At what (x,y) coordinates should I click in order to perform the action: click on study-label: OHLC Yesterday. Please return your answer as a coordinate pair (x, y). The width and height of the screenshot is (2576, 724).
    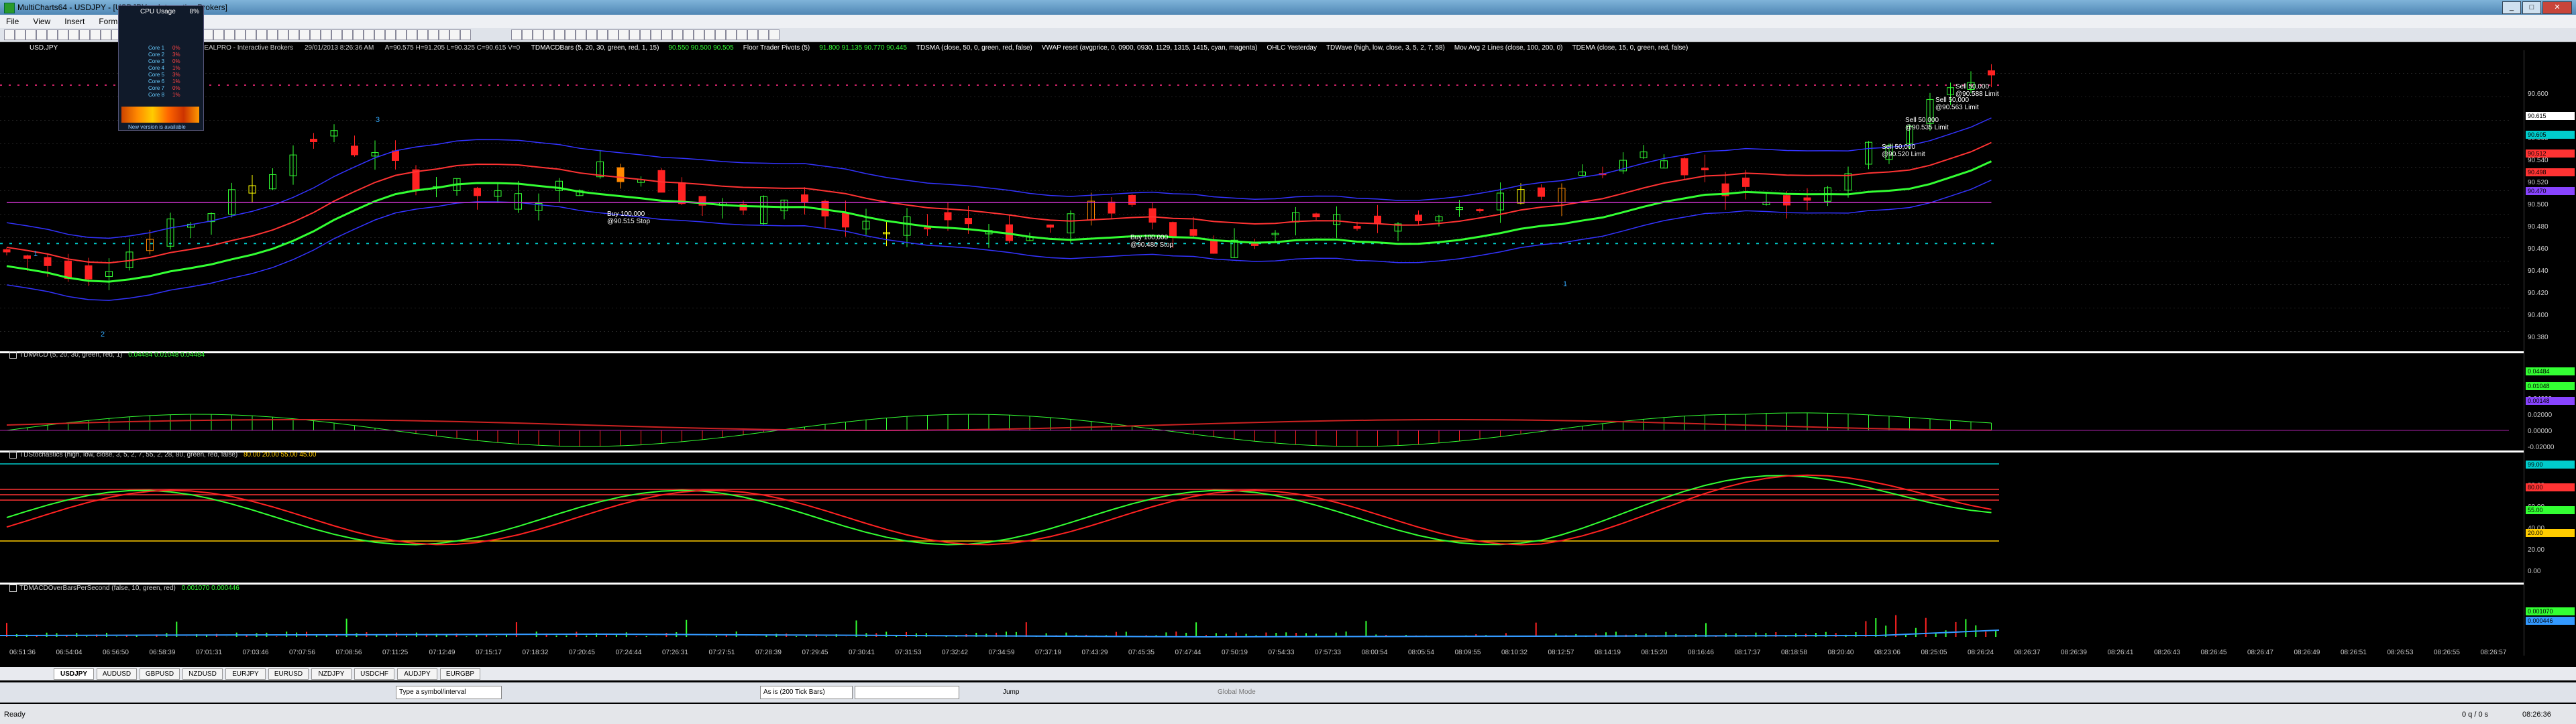
    Looking at the image, I should click on (1292, 48).